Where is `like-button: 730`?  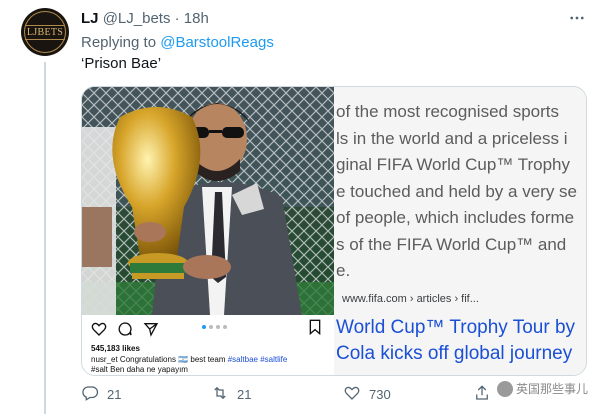
like-button: 730 is located at coordinates (367, 394).